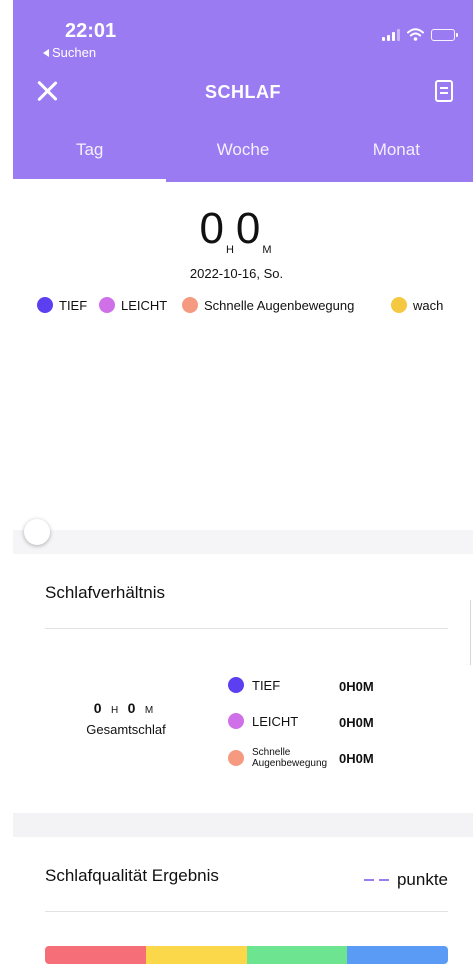 This screenshot has width=473, height=964. I want to click on ratio-row-light: LEICHT, so click(263, 721).